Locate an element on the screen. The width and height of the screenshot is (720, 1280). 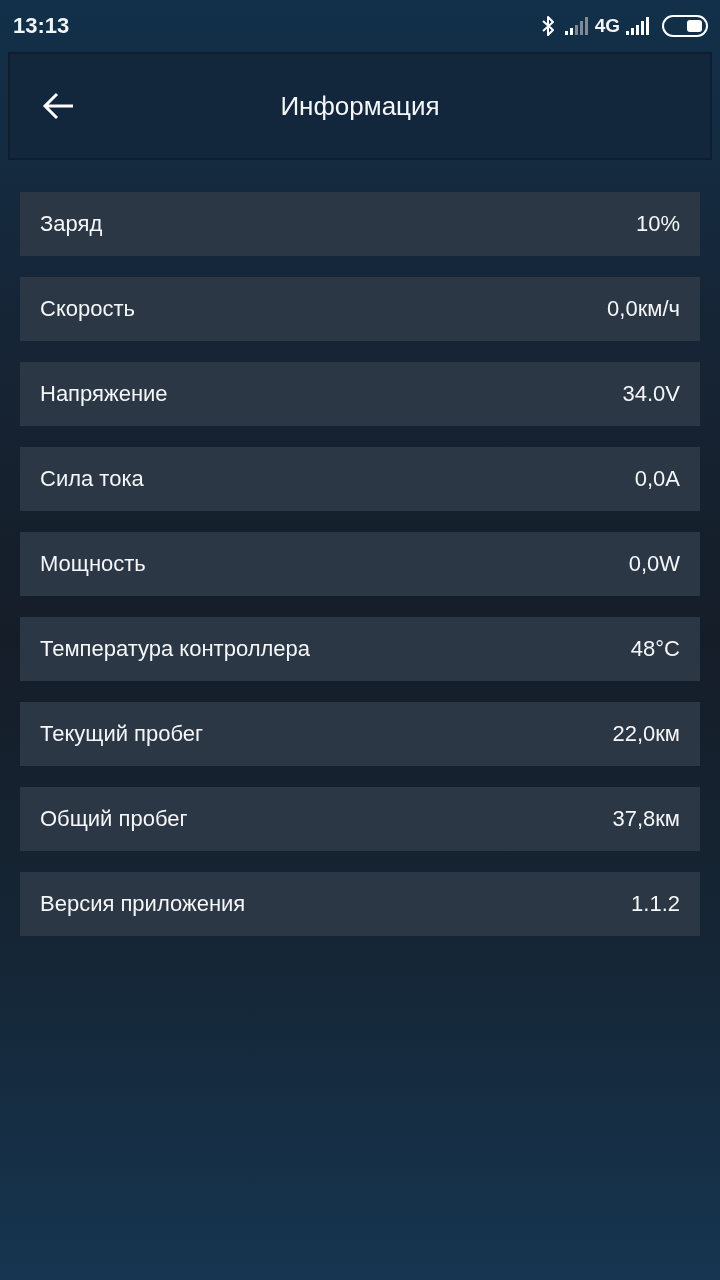
battery-icon is located at coordinates (685, 26).